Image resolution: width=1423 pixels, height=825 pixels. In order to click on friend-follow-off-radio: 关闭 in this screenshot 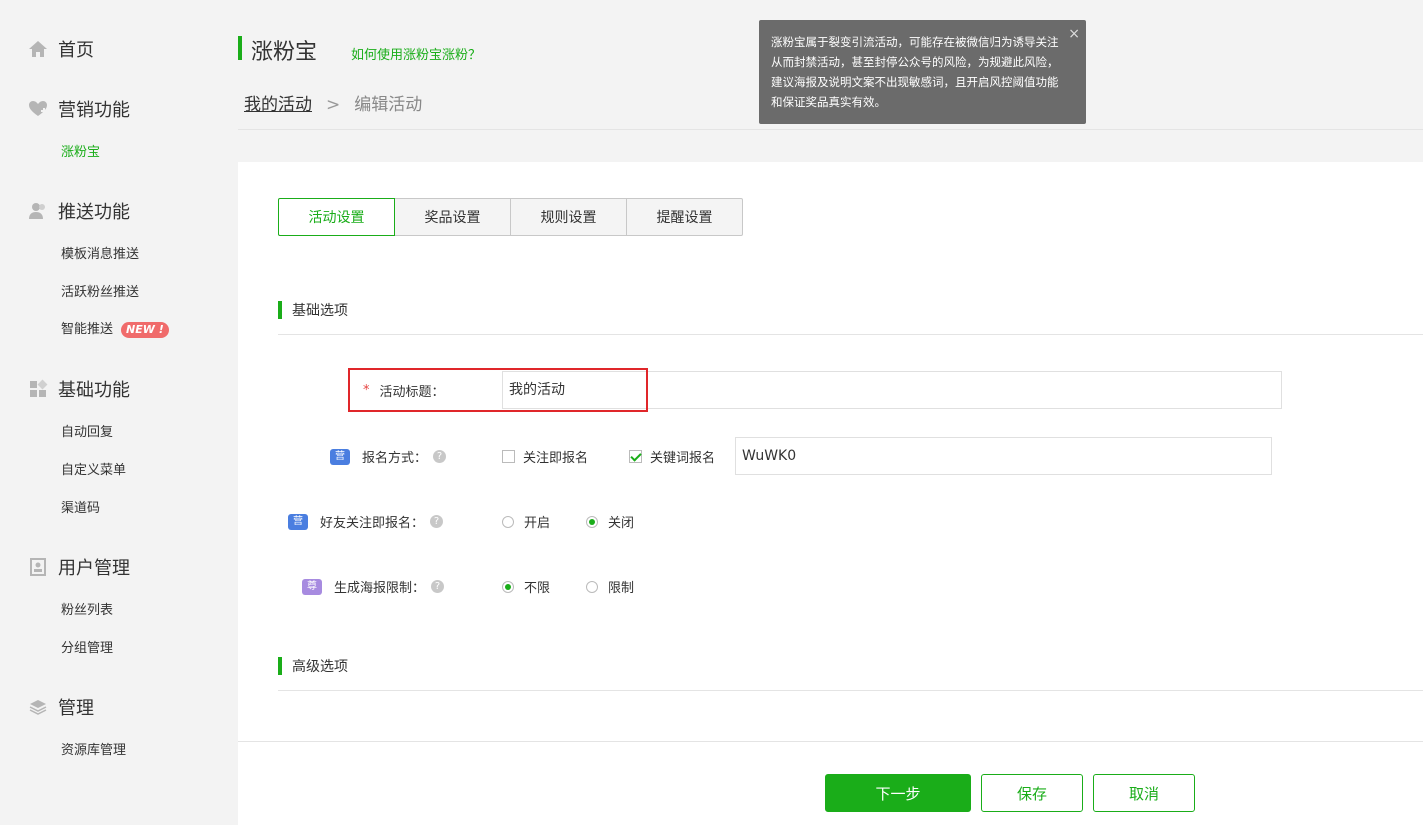, I will do `click(610, 521)`.